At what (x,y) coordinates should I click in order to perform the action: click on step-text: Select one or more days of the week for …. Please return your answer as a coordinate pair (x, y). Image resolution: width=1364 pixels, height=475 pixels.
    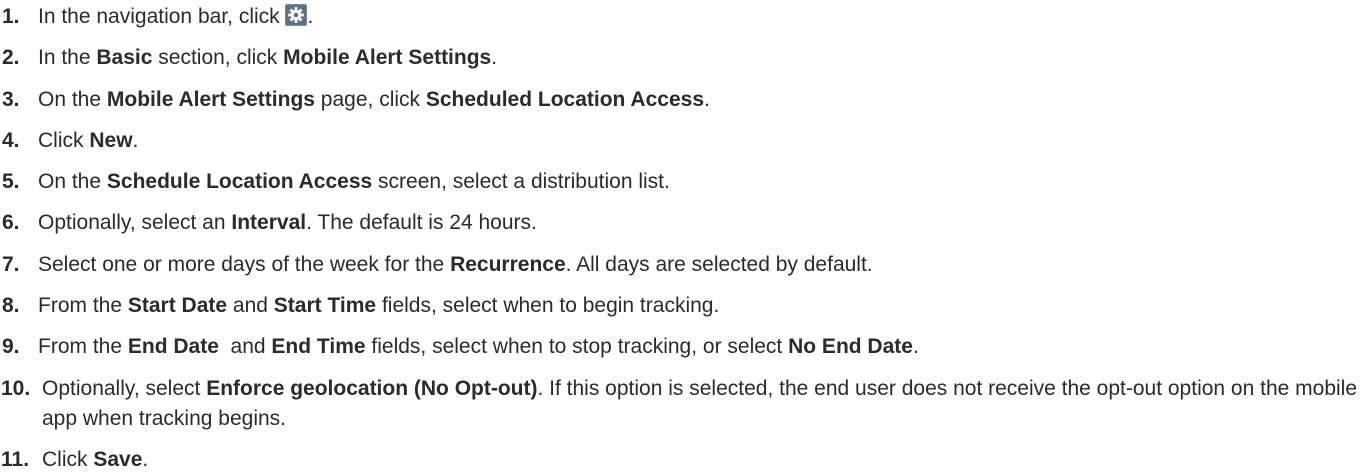
    Looking at the image, I should click on (455, 264).